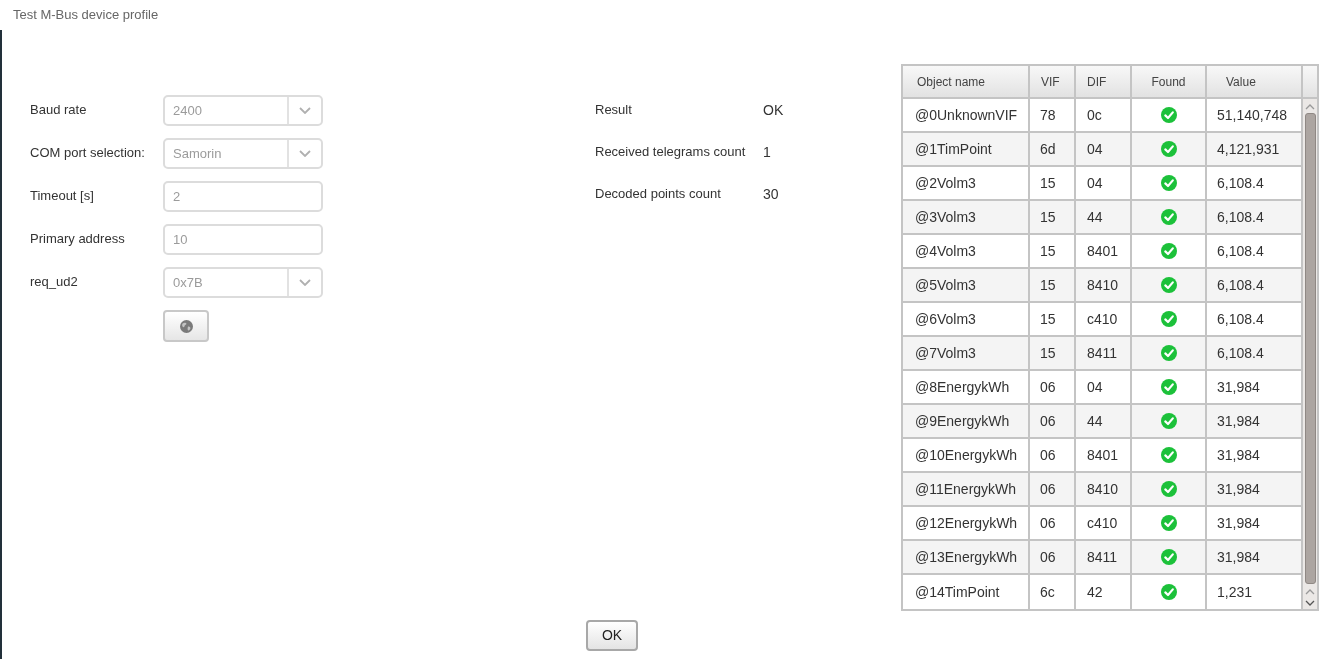 Image resolution: width=1336 pixels, height=659 pixels. I want to click on window-title: Test M-Bus device profile, so click(85, 15).